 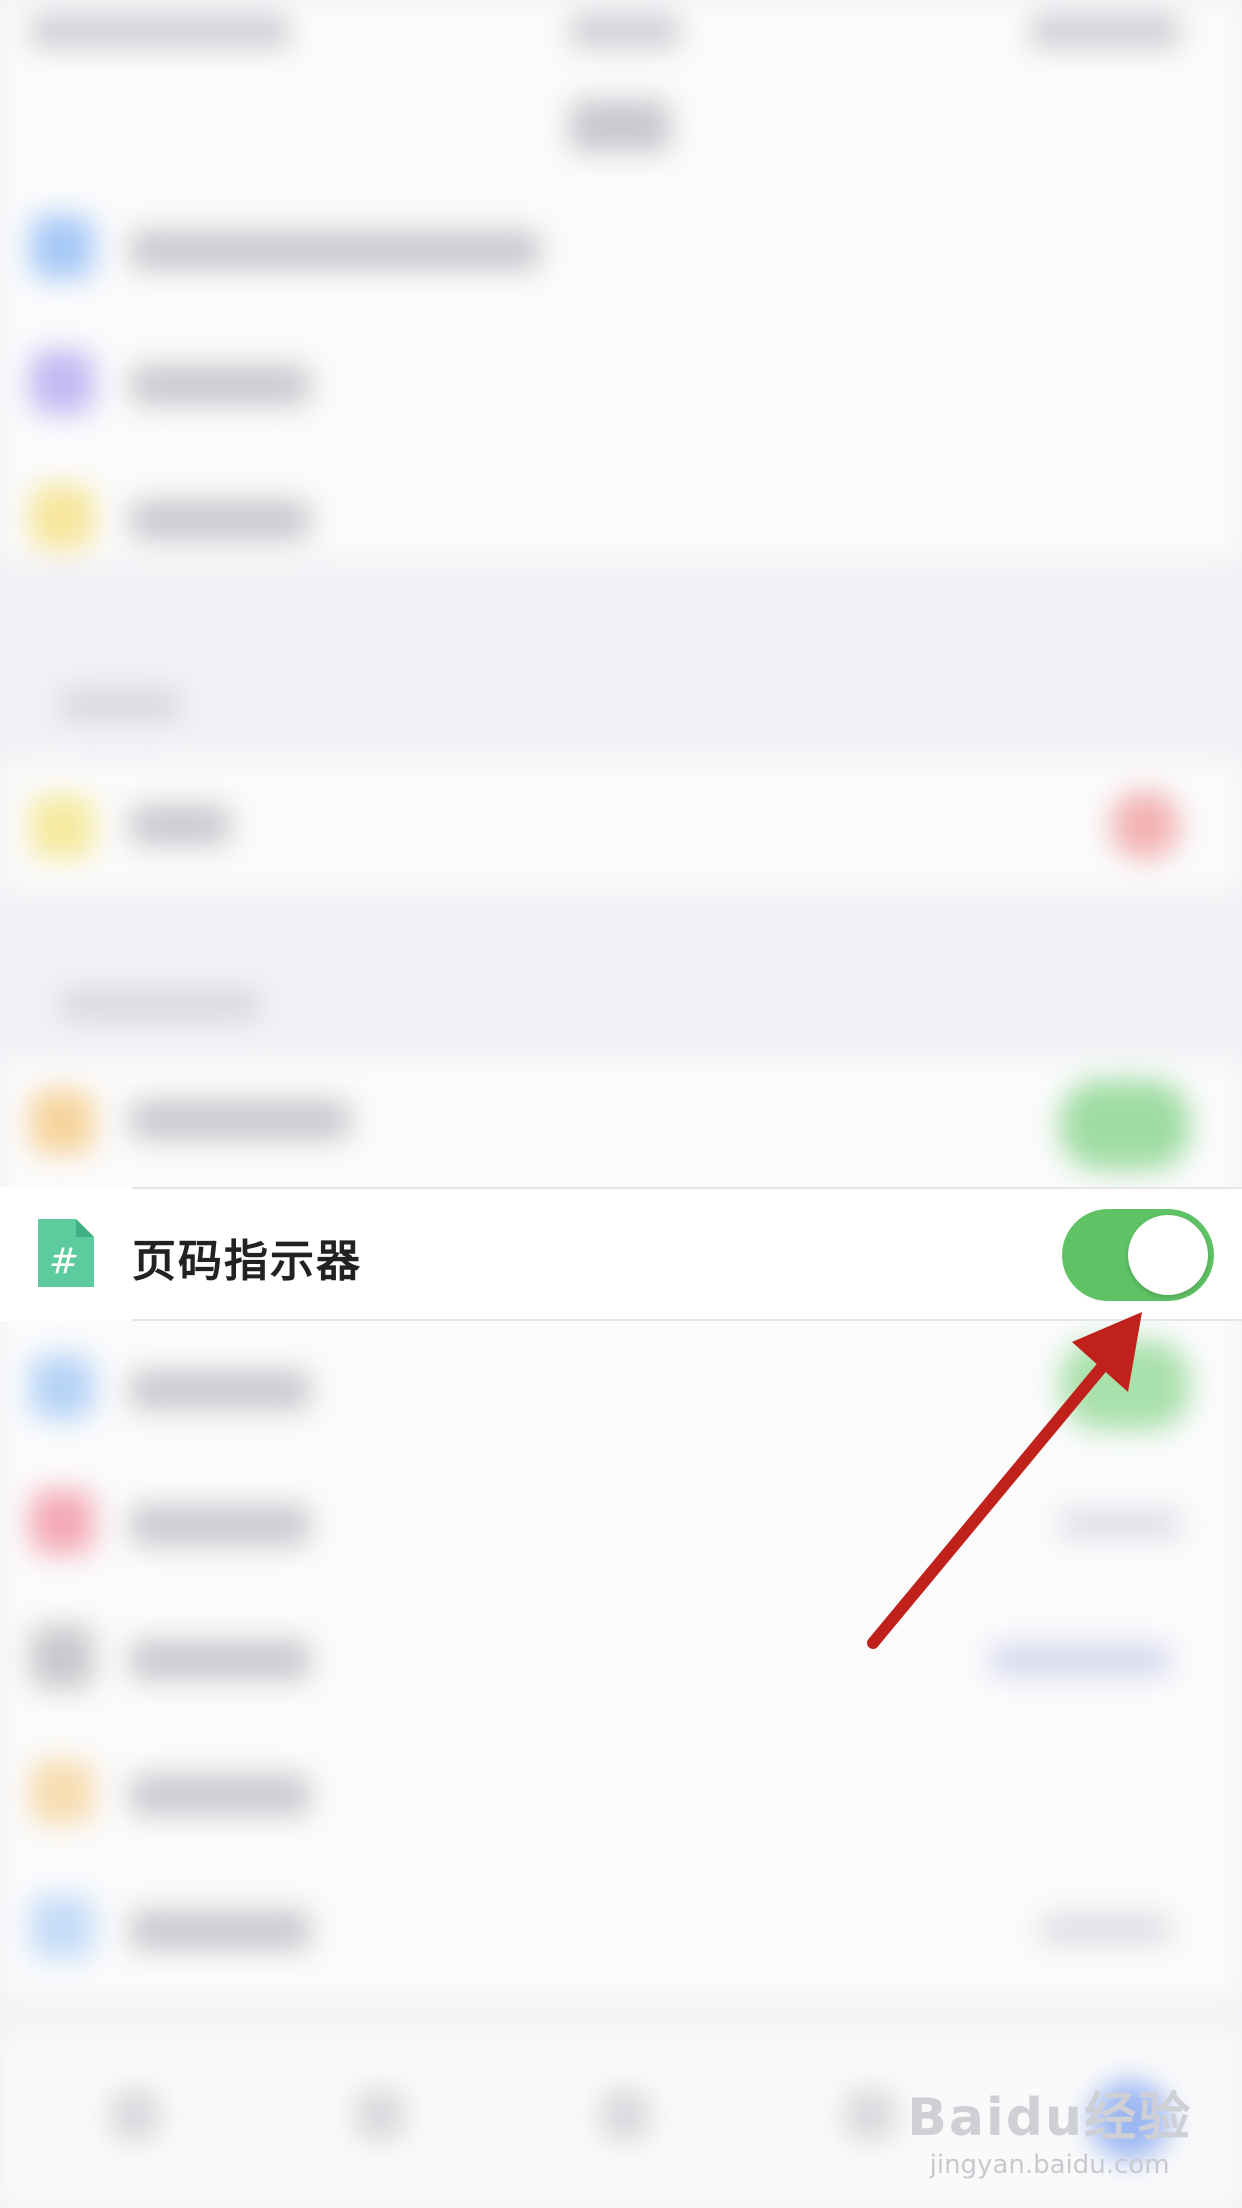 I want to click on baidu-watermark: Baidu经验 jingyan.baidu.com, so click(x=1049, y=2127).